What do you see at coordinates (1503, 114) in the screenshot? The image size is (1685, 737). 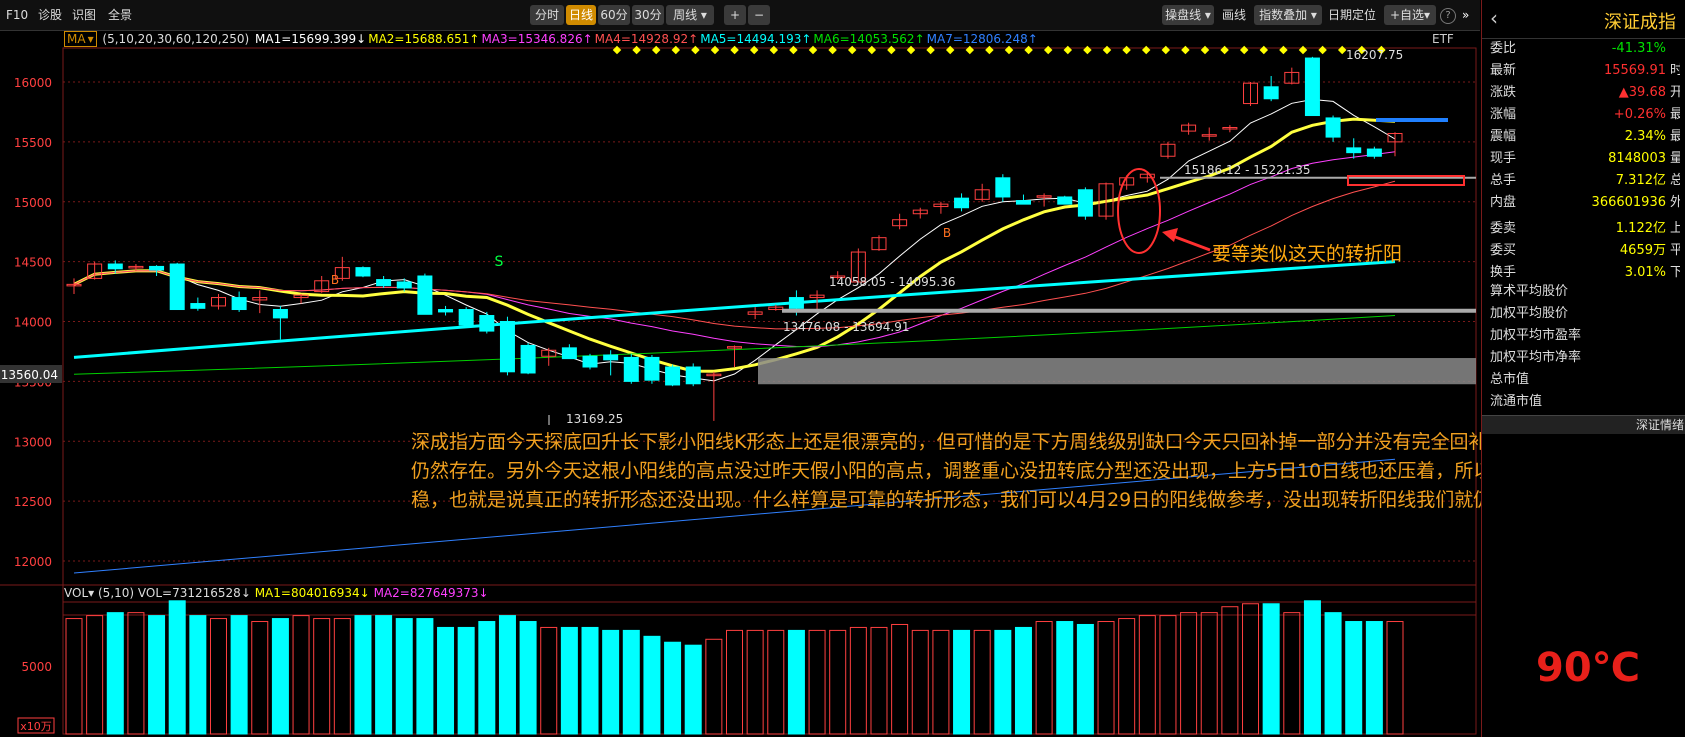 I see `quote-row-label: 涨幅` at bounding box center [1503, 114].